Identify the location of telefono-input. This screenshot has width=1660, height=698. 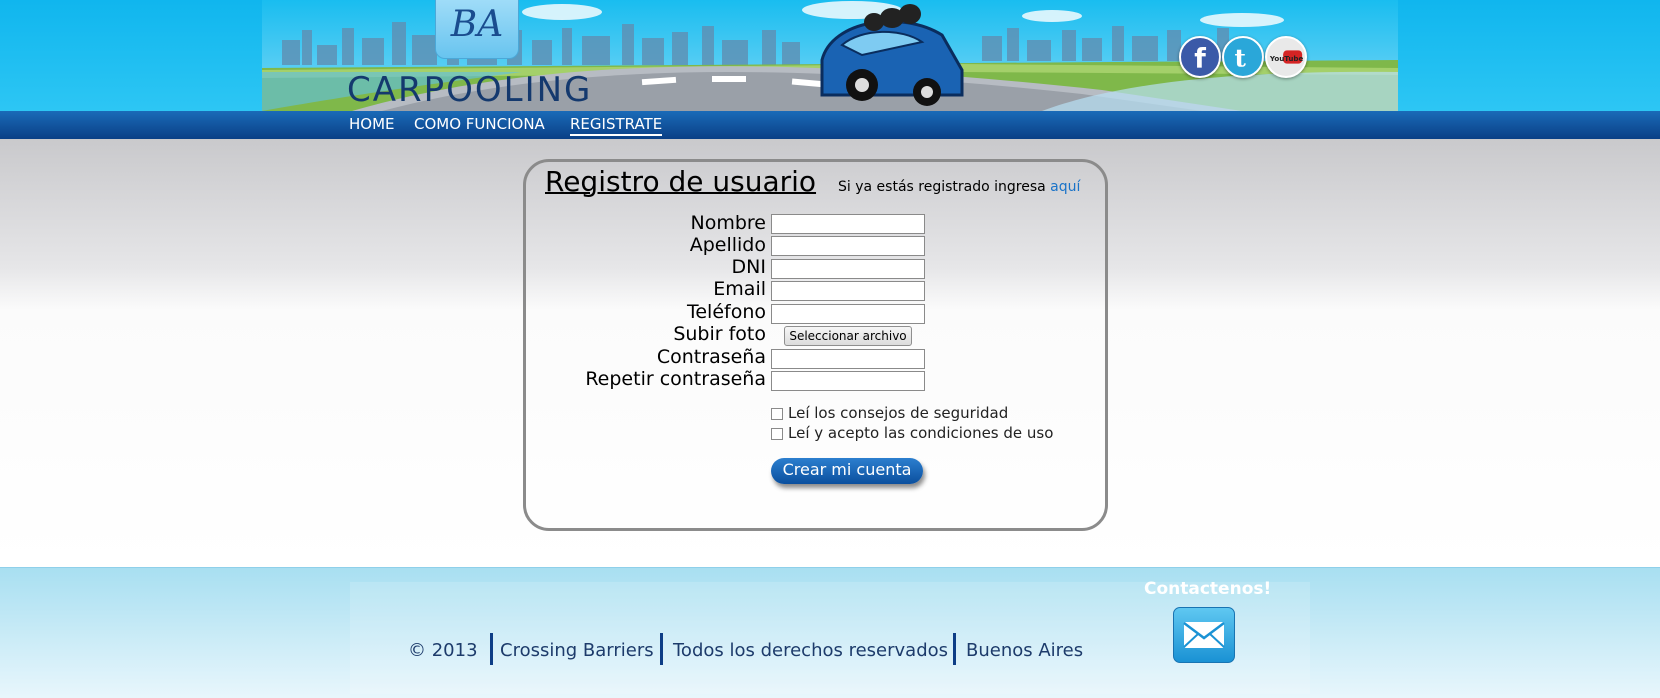
(848, 314).